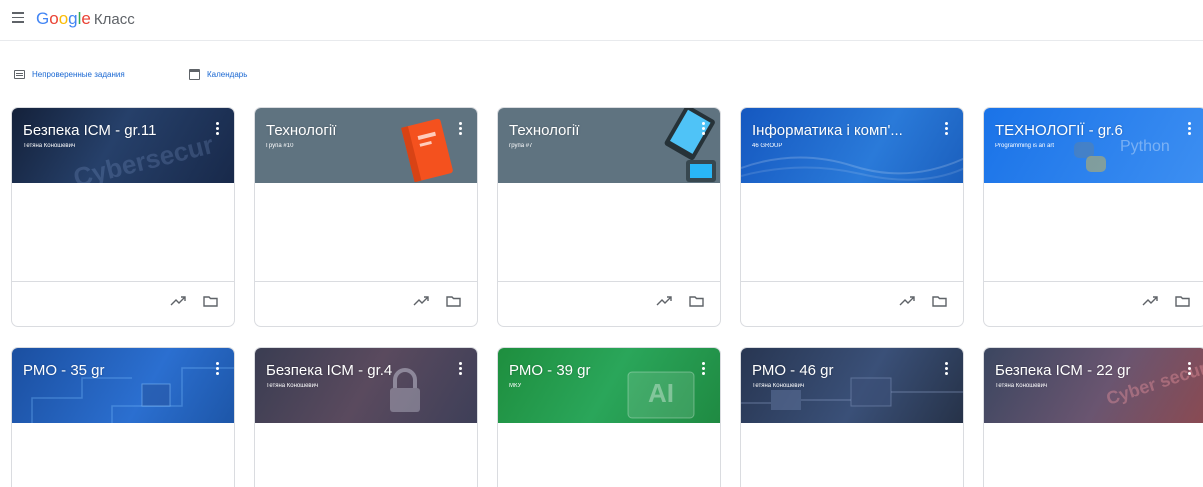  Describe the element at coordinates (852, 385) in the screenshot. I see `course-banner: РМО - 46 gr Тетяна Коношевич` at that location.